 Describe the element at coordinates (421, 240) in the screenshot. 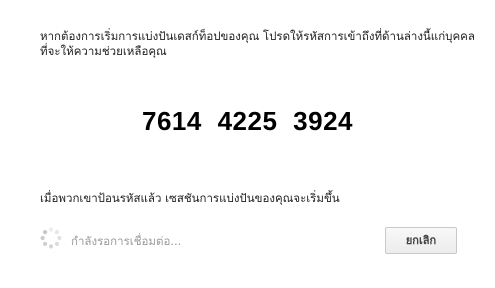

I see `cancel-button: ยกเลิก` at that location.